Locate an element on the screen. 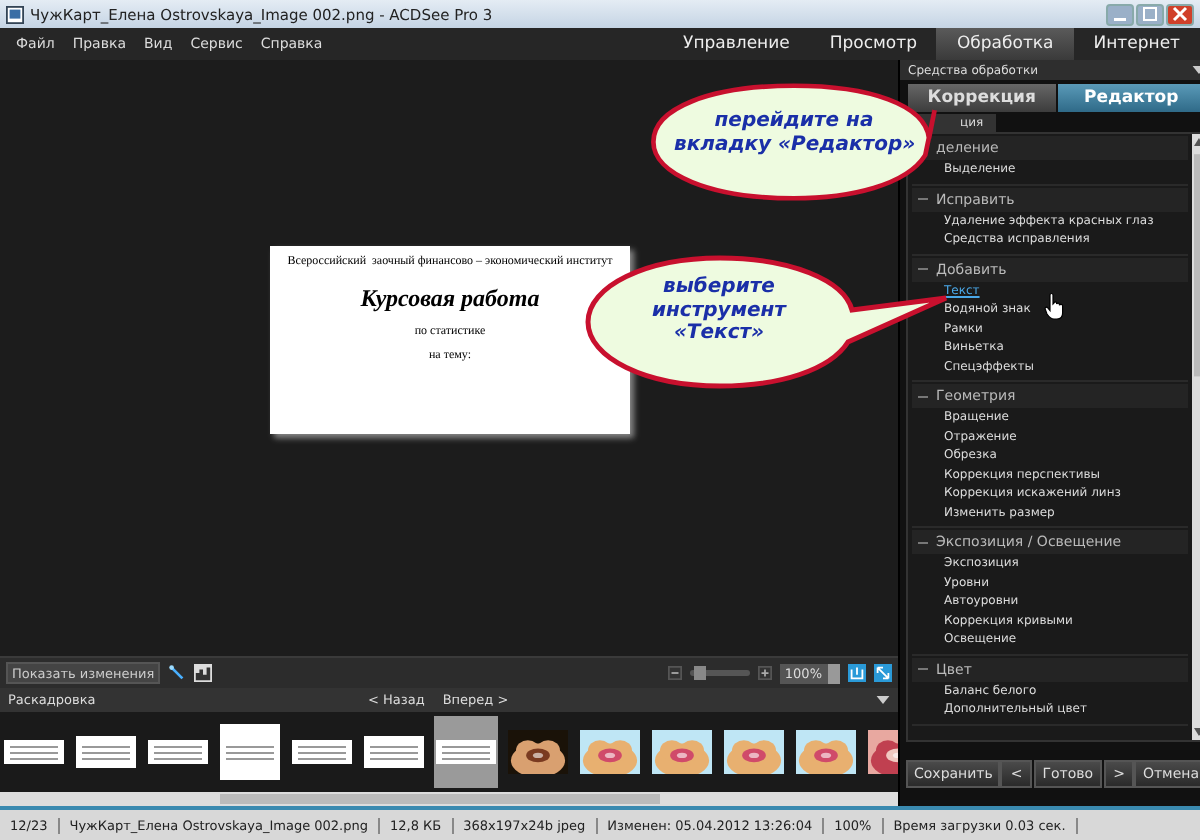  document-title: Курсовая работа is located at coordinates (450, 299).